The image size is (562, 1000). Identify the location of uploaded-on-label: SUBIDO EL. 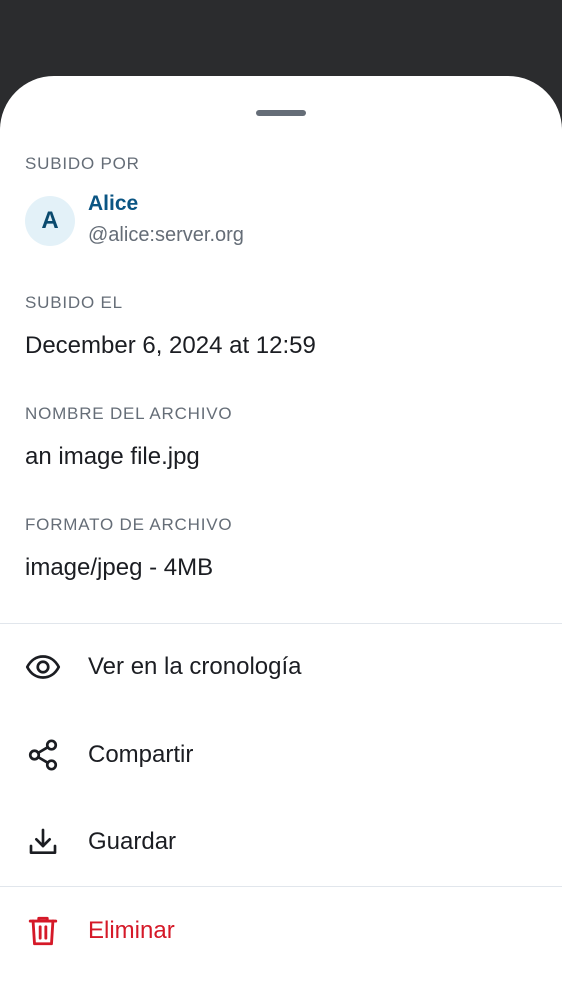
(74, 302).